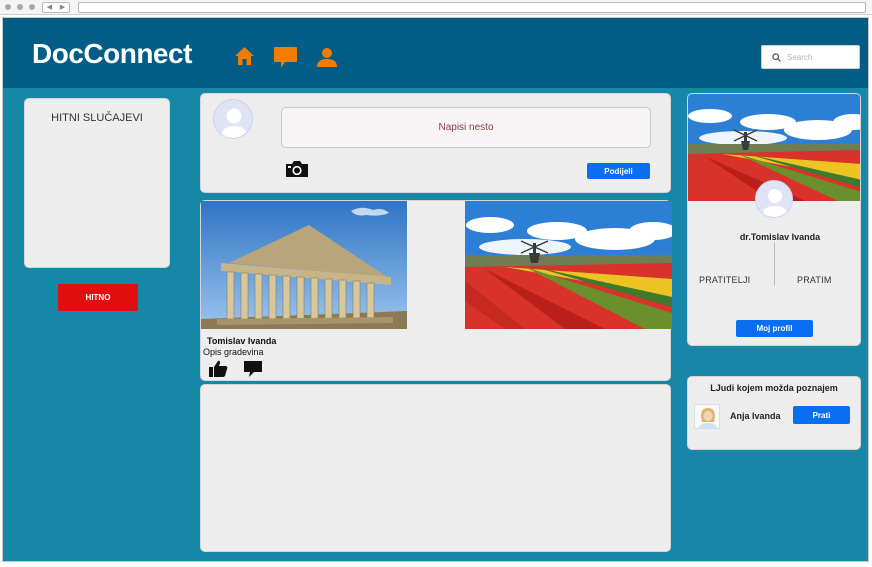 The width and height of the screenshot is (872, 567). I want to click on follow-button: Prati, so click(821, 415).